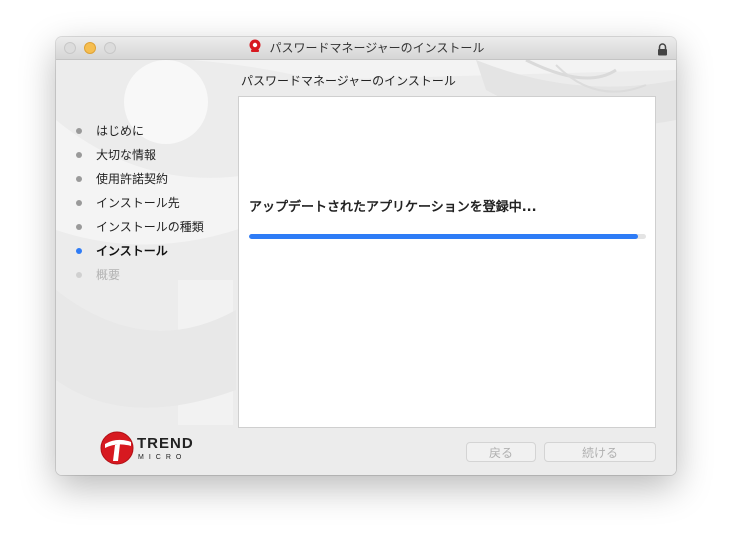  Describe the element at coordinates (108, 275) in the screenshot. I see `step-label: 概要` at that location.